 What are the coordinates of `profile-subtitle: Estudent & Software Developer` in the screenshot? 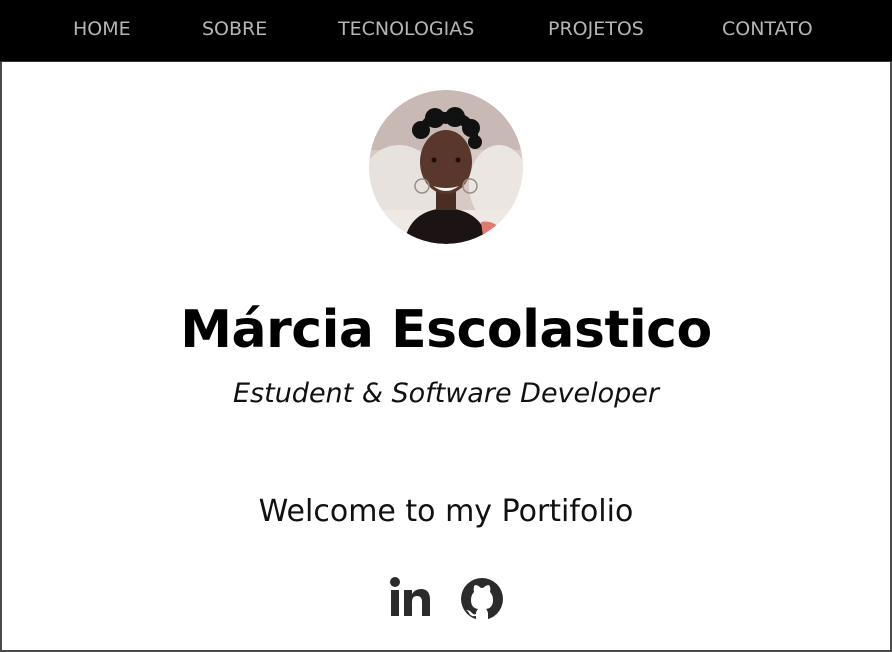 It's located at (446, 393).